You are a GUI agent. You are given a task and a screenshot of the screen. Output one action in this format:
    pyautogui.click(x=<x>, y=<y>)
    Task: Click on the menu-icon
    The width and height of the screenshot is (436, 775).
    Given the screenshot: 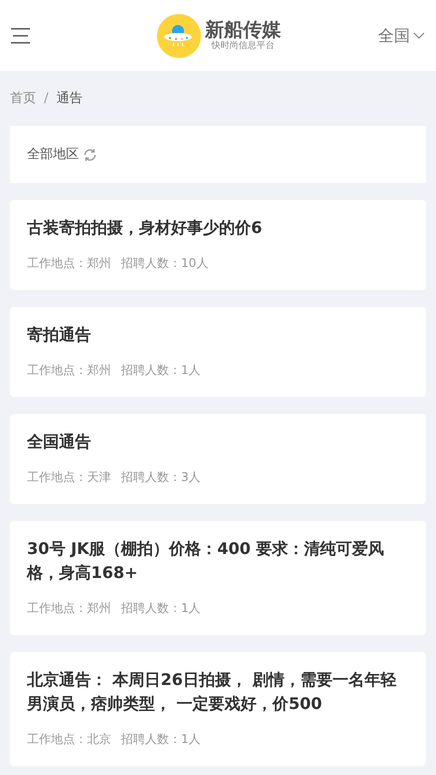 What is the action you would take?
    pyautogui.click(x=20, y=36)
    